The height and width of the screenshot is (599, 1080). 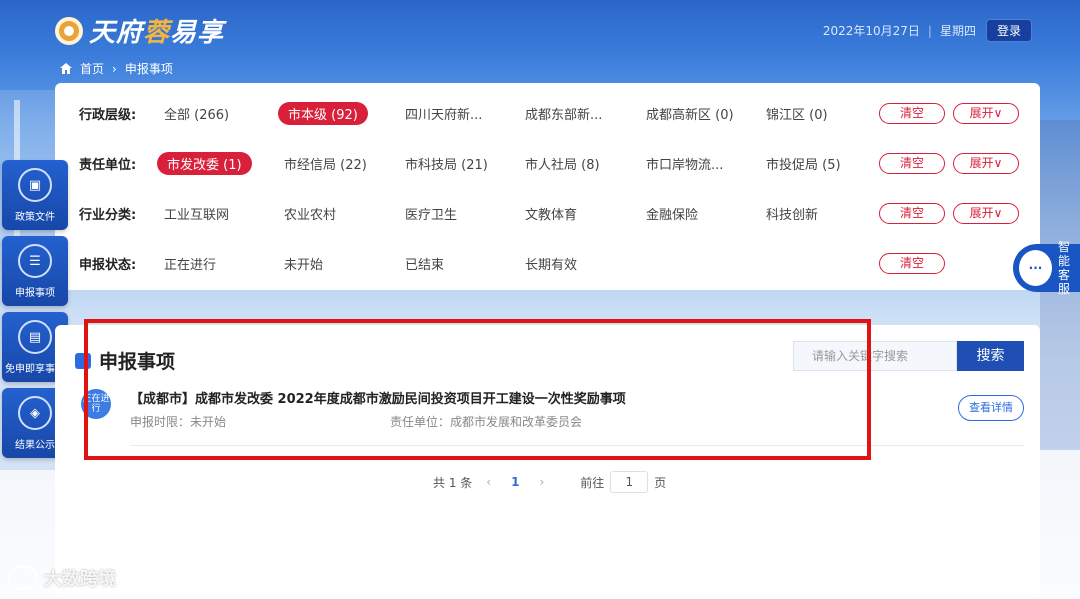 What do you see at coordinates (108, 165) in the screenshot?
I see `filter-label: 责任单位:` at bounding box center [108, 165].